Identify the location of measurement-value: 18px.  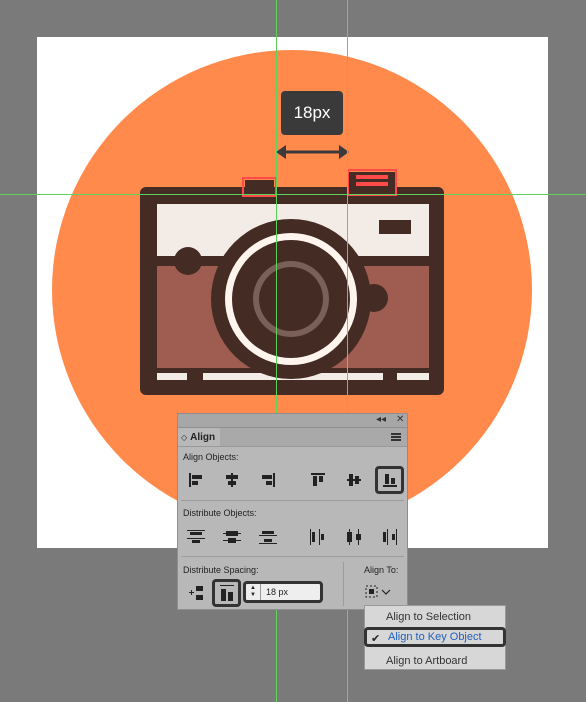
(312, 112).